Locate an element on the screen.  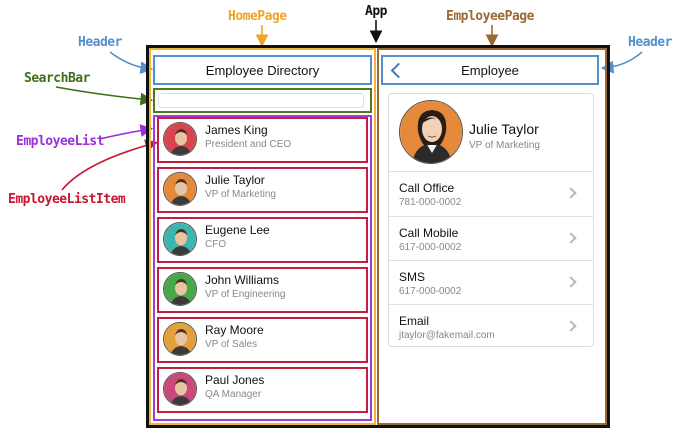
employee-title: VP of Sales is located at coordinates (231, 344).